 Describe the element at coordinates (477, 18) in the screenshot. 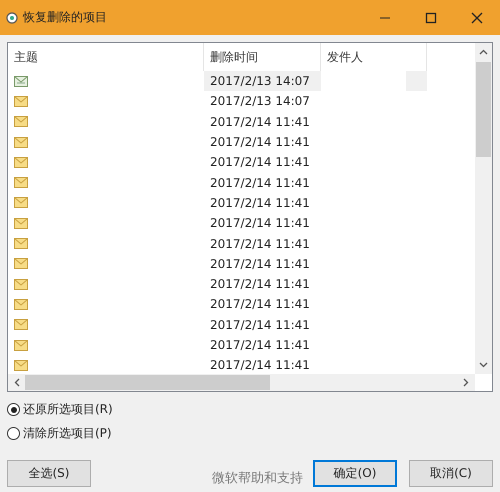

I see `close-icon` at that location.